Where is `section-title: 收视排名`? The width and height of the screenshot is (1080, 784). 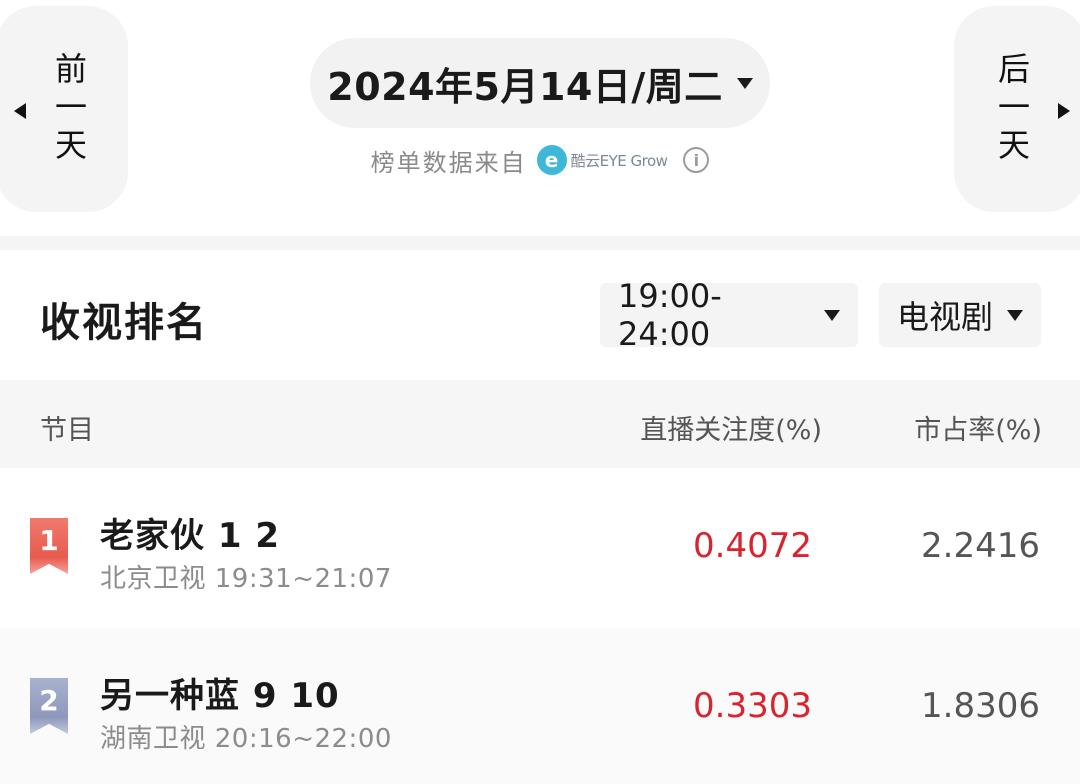
section-title: 收视排名 is located at coordinates (124, 323).